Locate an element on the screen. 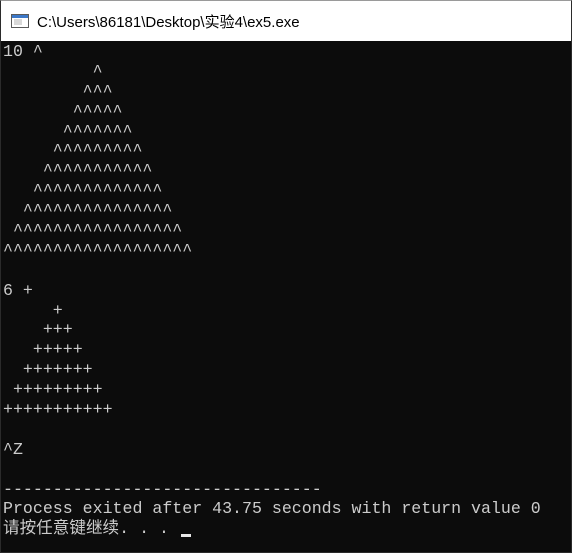  console-line: +++ is located at coordinates (38, 330).